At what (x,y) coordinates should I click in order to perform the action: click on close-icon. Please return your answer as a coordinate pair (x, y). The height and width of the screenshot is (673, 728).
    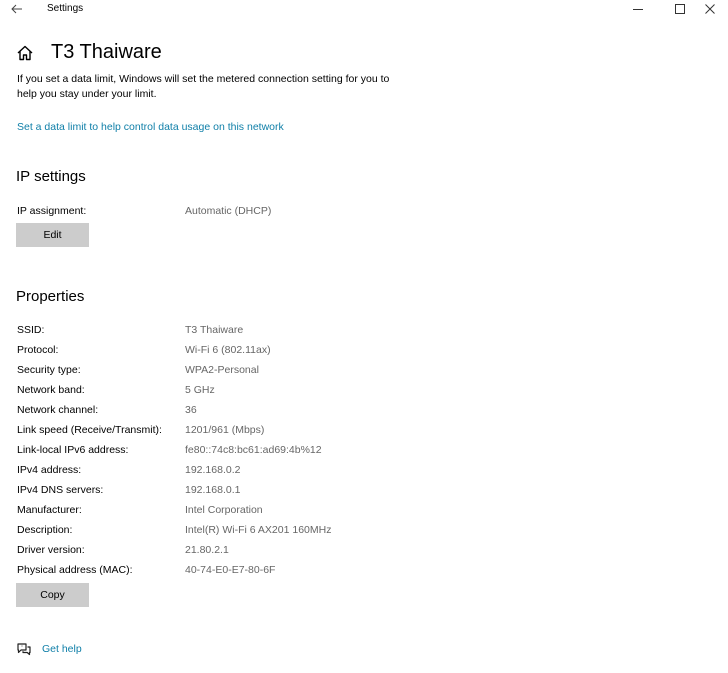
    Looking at the image, I should click on (710, 9).